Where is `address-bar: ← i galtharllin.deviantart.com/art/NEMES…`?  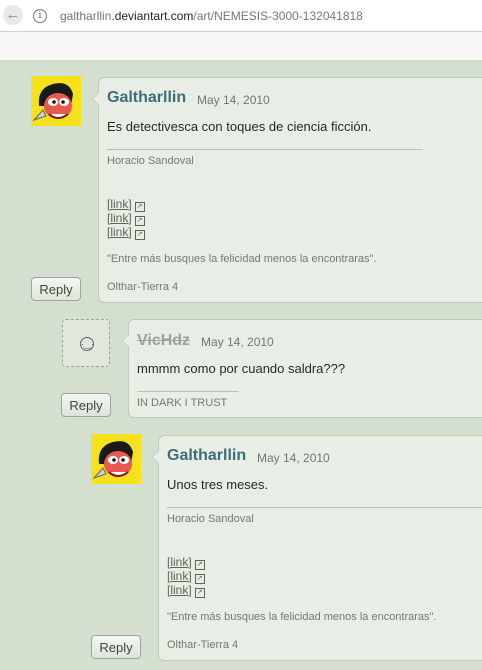
address-bar: ← i galtharllin.deviantart.com/art/NEMES… is located at coordinates (241, 16).